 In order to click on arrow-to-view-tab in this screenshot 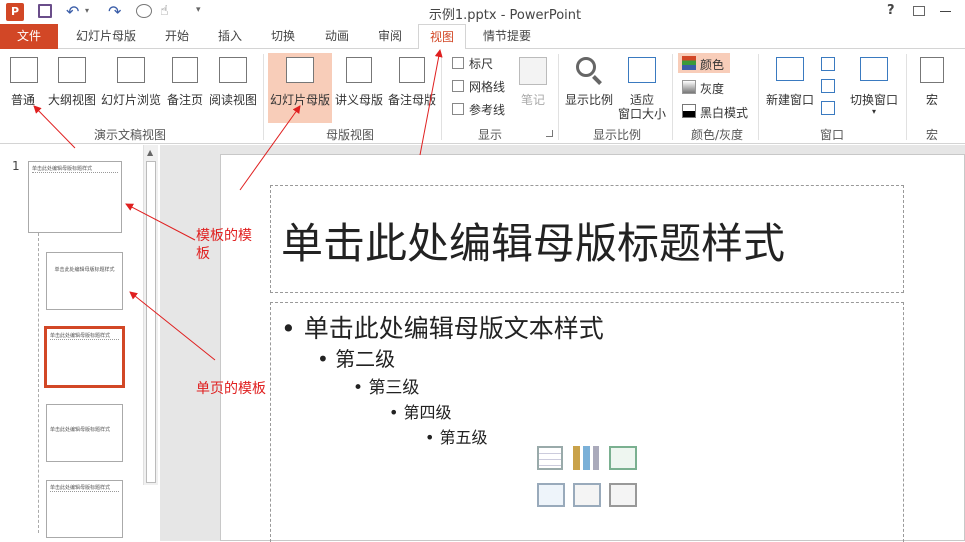, I will do `click(431, 102)`.